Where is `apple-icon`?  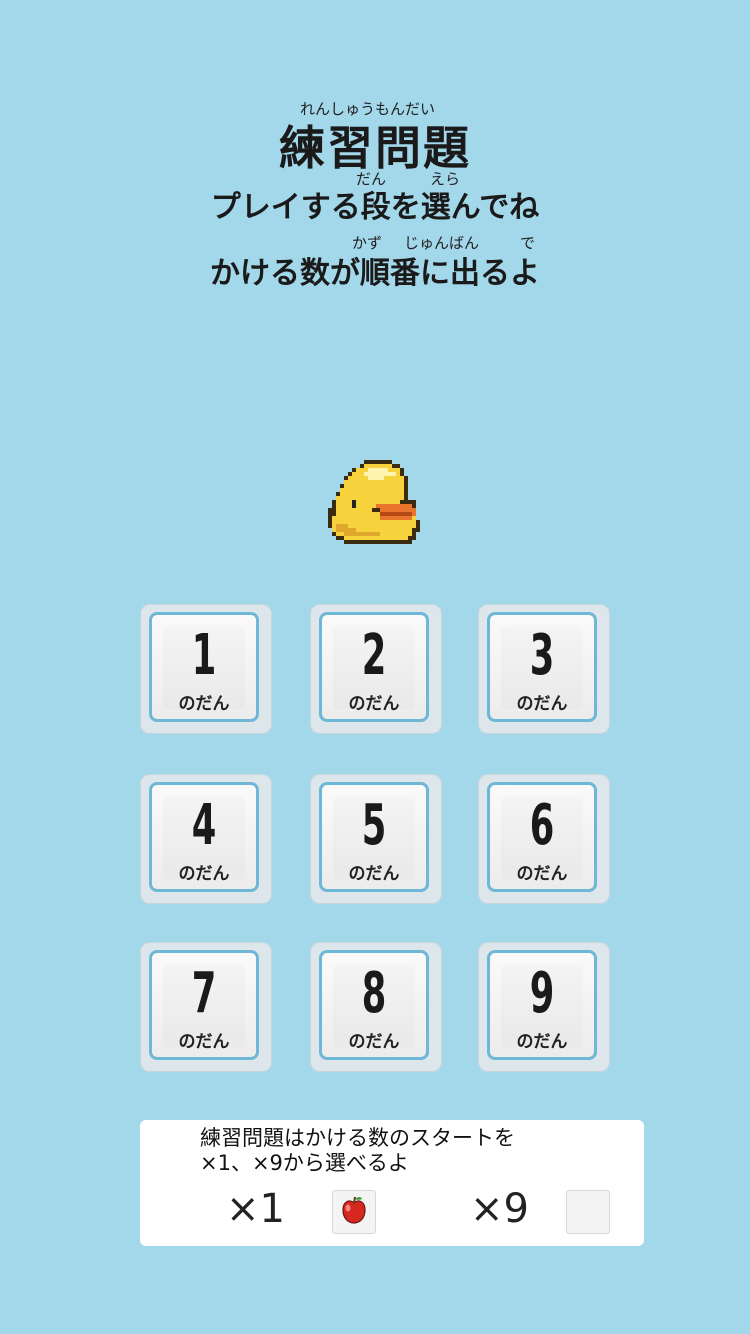 apple-icon is located at coordinates (354, 1210).